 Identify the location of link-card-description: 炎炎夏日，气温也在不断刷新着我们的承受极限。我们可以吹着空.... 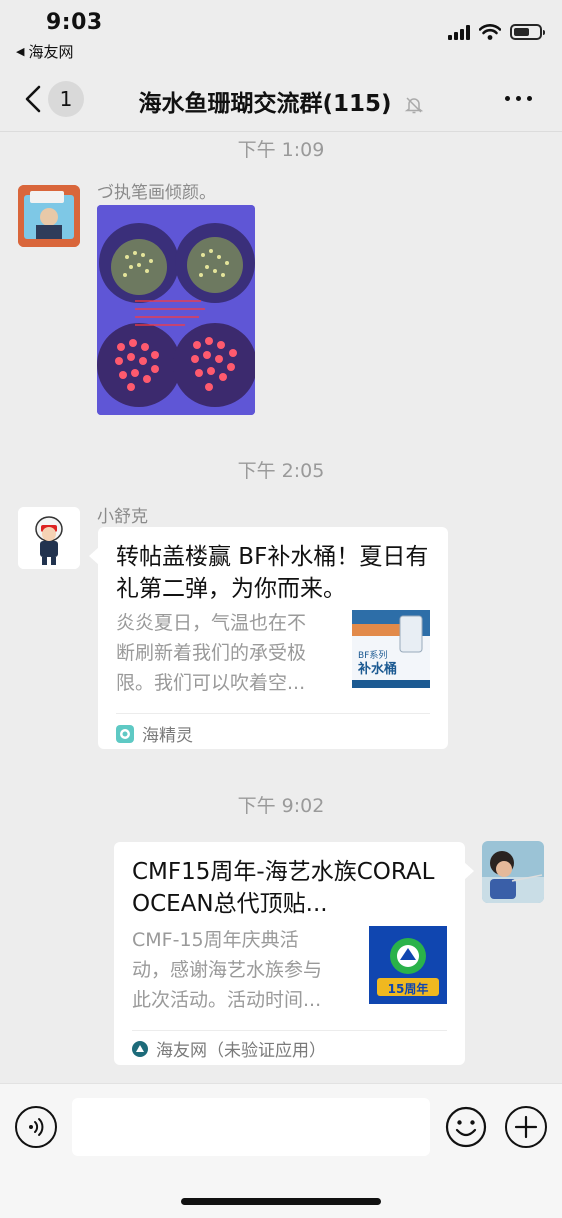
(211, 653).